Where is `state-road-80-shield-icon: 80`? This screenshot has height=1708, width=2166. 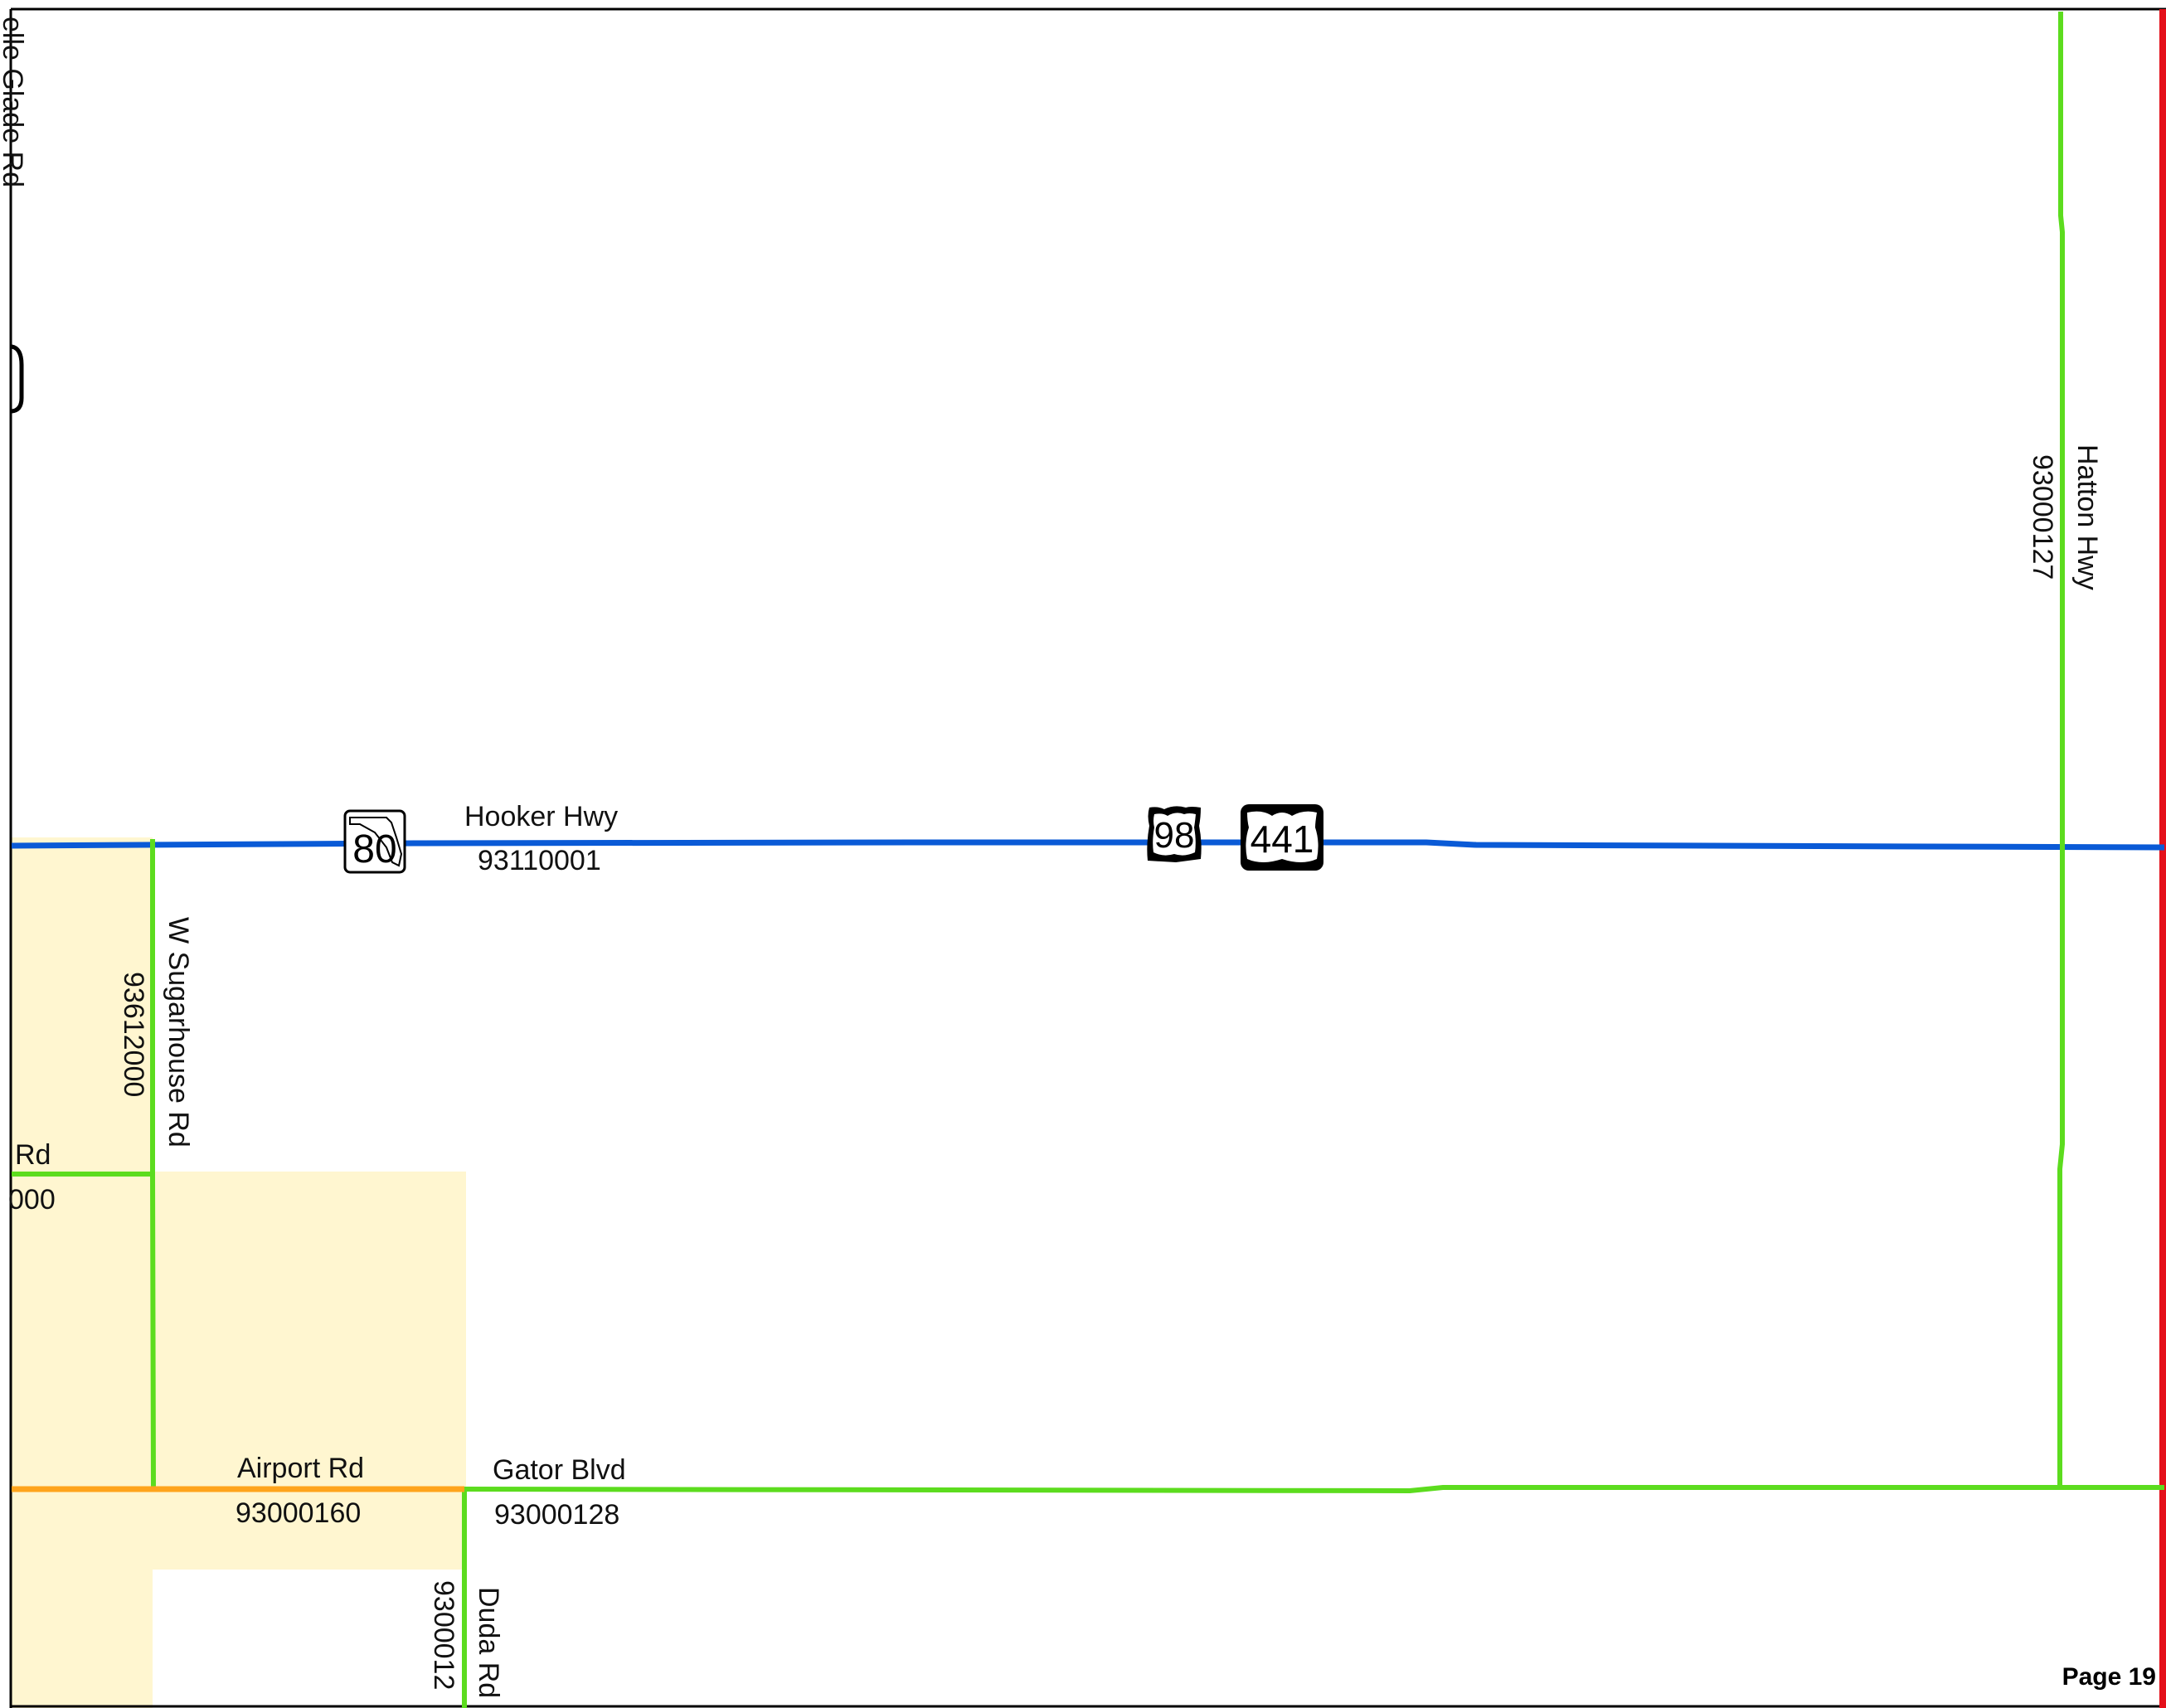
state-road-80-shield-icon: 80 is located at coordinates (374, 841).